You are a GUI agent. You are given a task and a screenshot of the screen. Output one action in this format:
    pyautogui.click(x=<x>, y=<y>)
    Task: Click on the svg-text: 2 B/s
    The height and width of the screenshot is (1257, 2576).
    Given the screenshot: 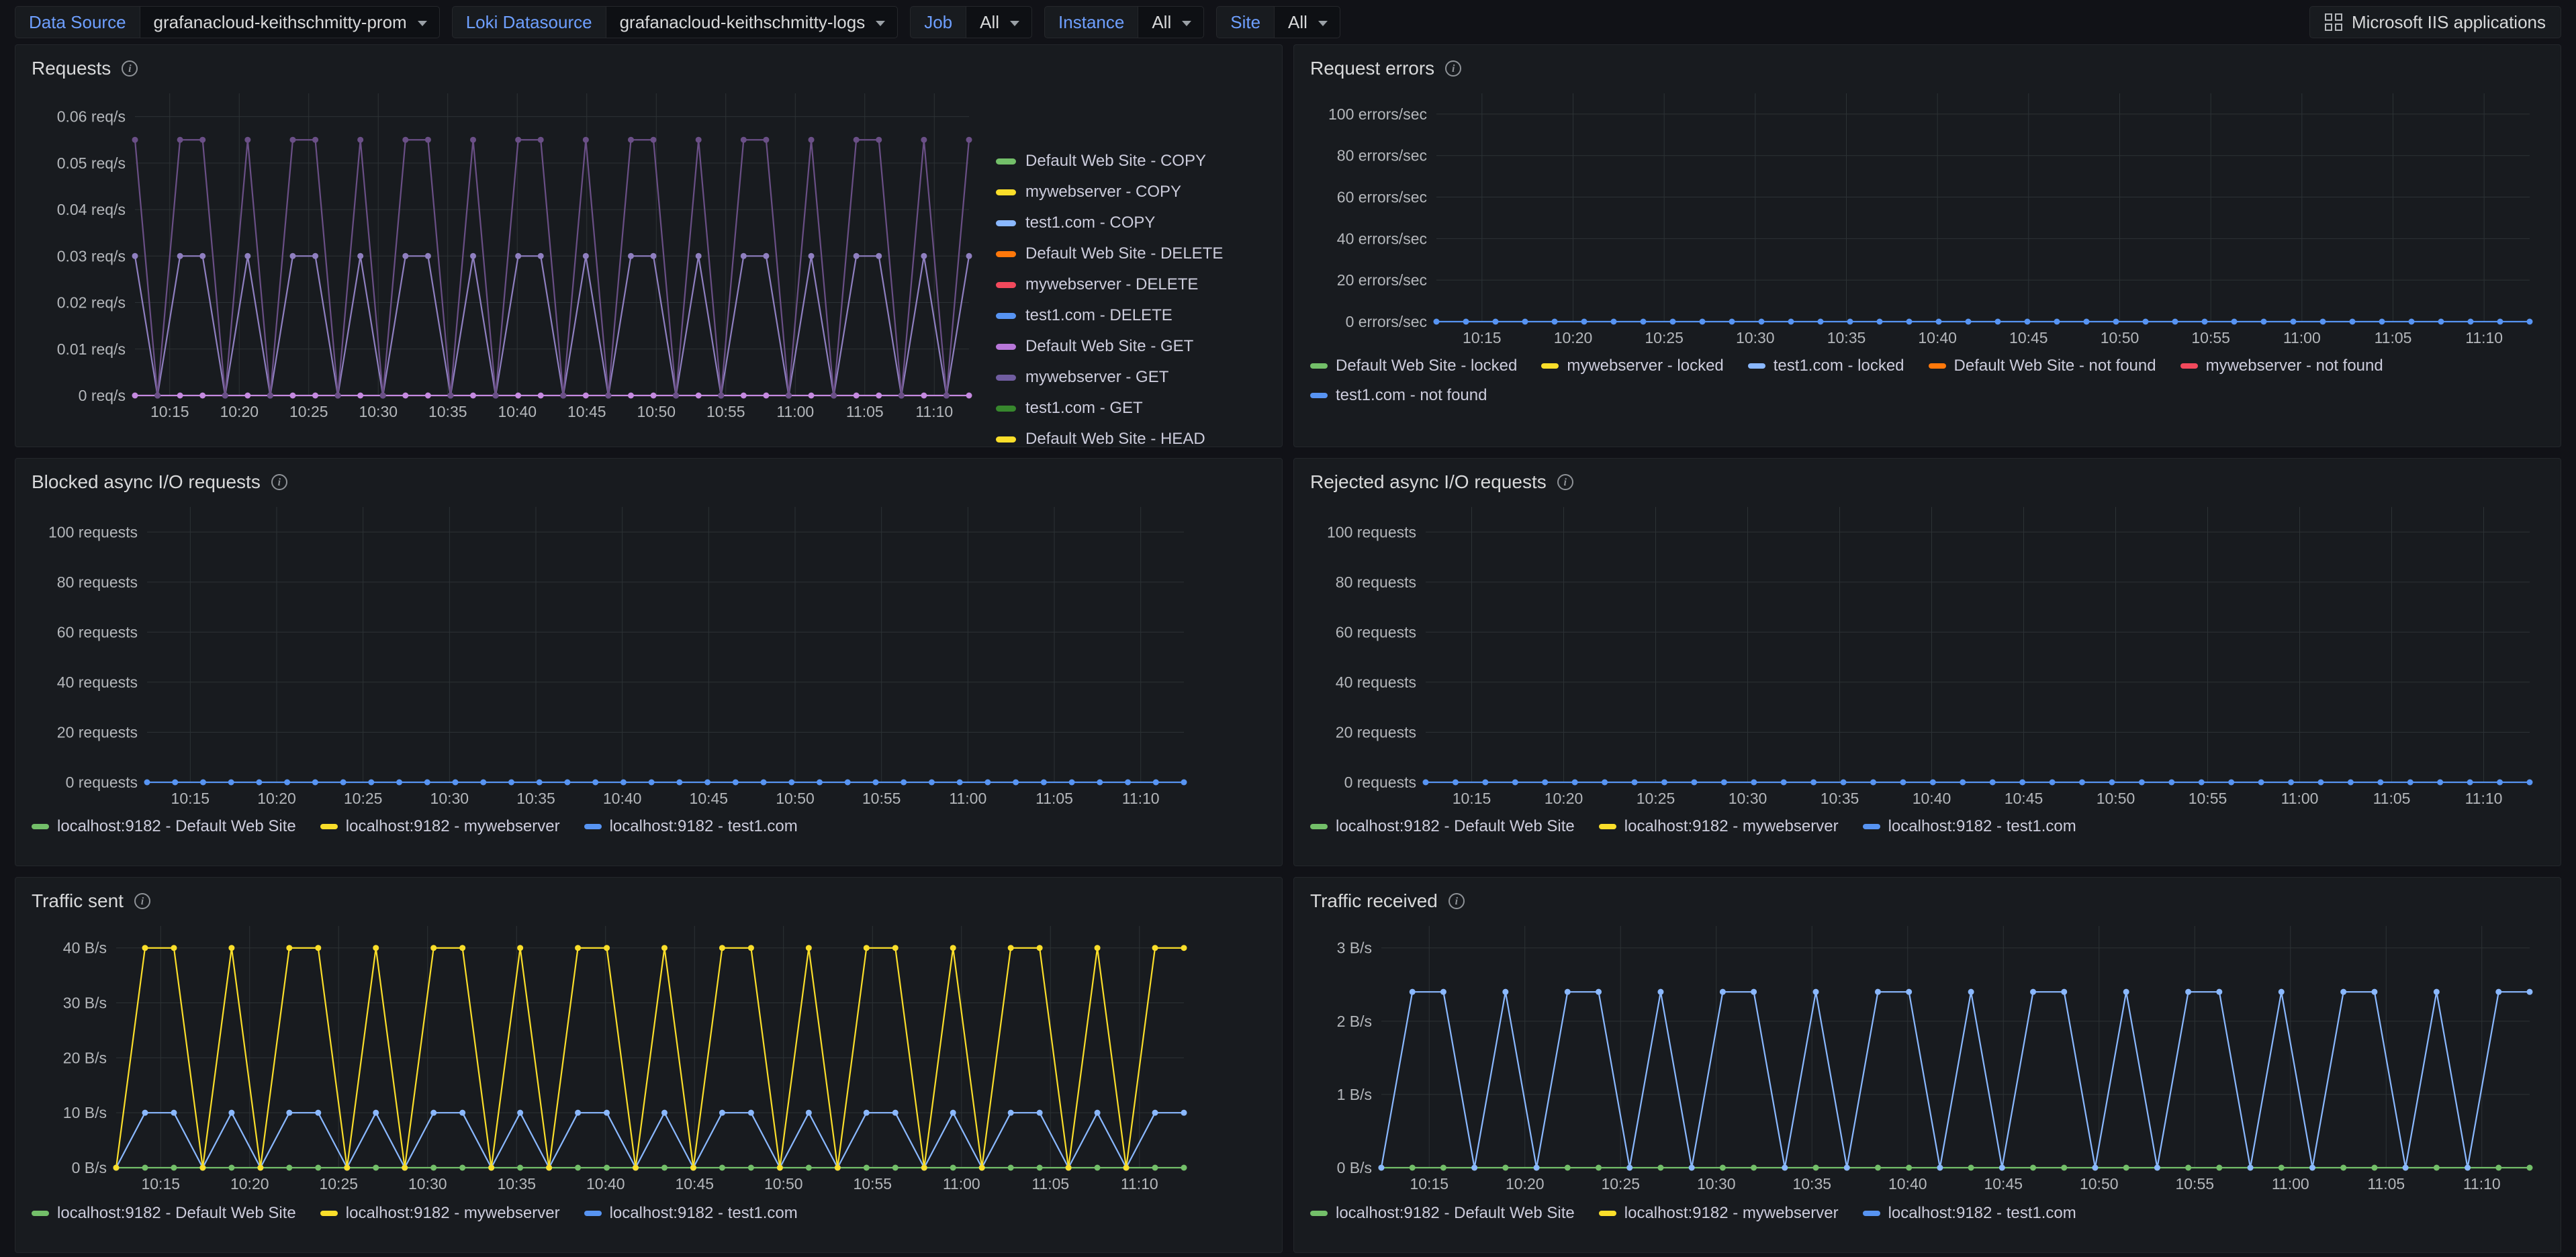 What is the action you would take?
    pyautogui.click(x=1354, y=1021)
    